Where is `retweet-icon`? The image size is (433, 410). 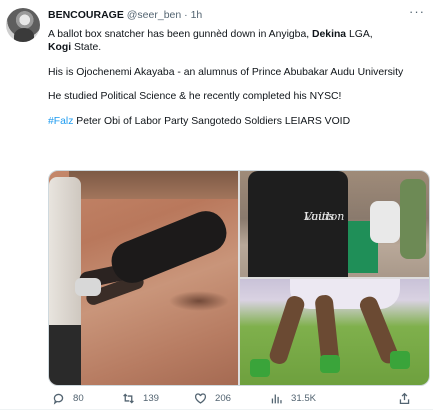
retweet-icon is located at coordinates (128, 398).